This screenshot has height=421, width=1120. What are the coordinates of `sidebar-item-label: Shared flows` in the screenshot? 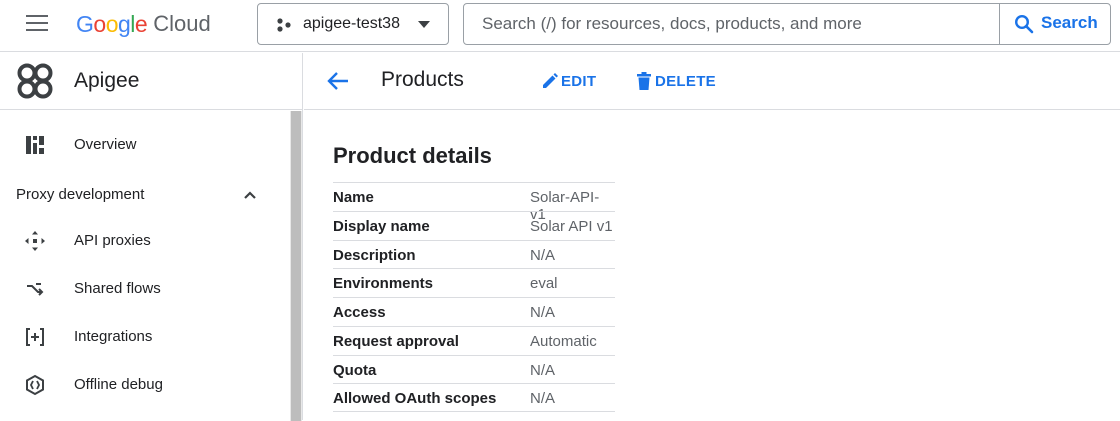 It's located at (117, 288).